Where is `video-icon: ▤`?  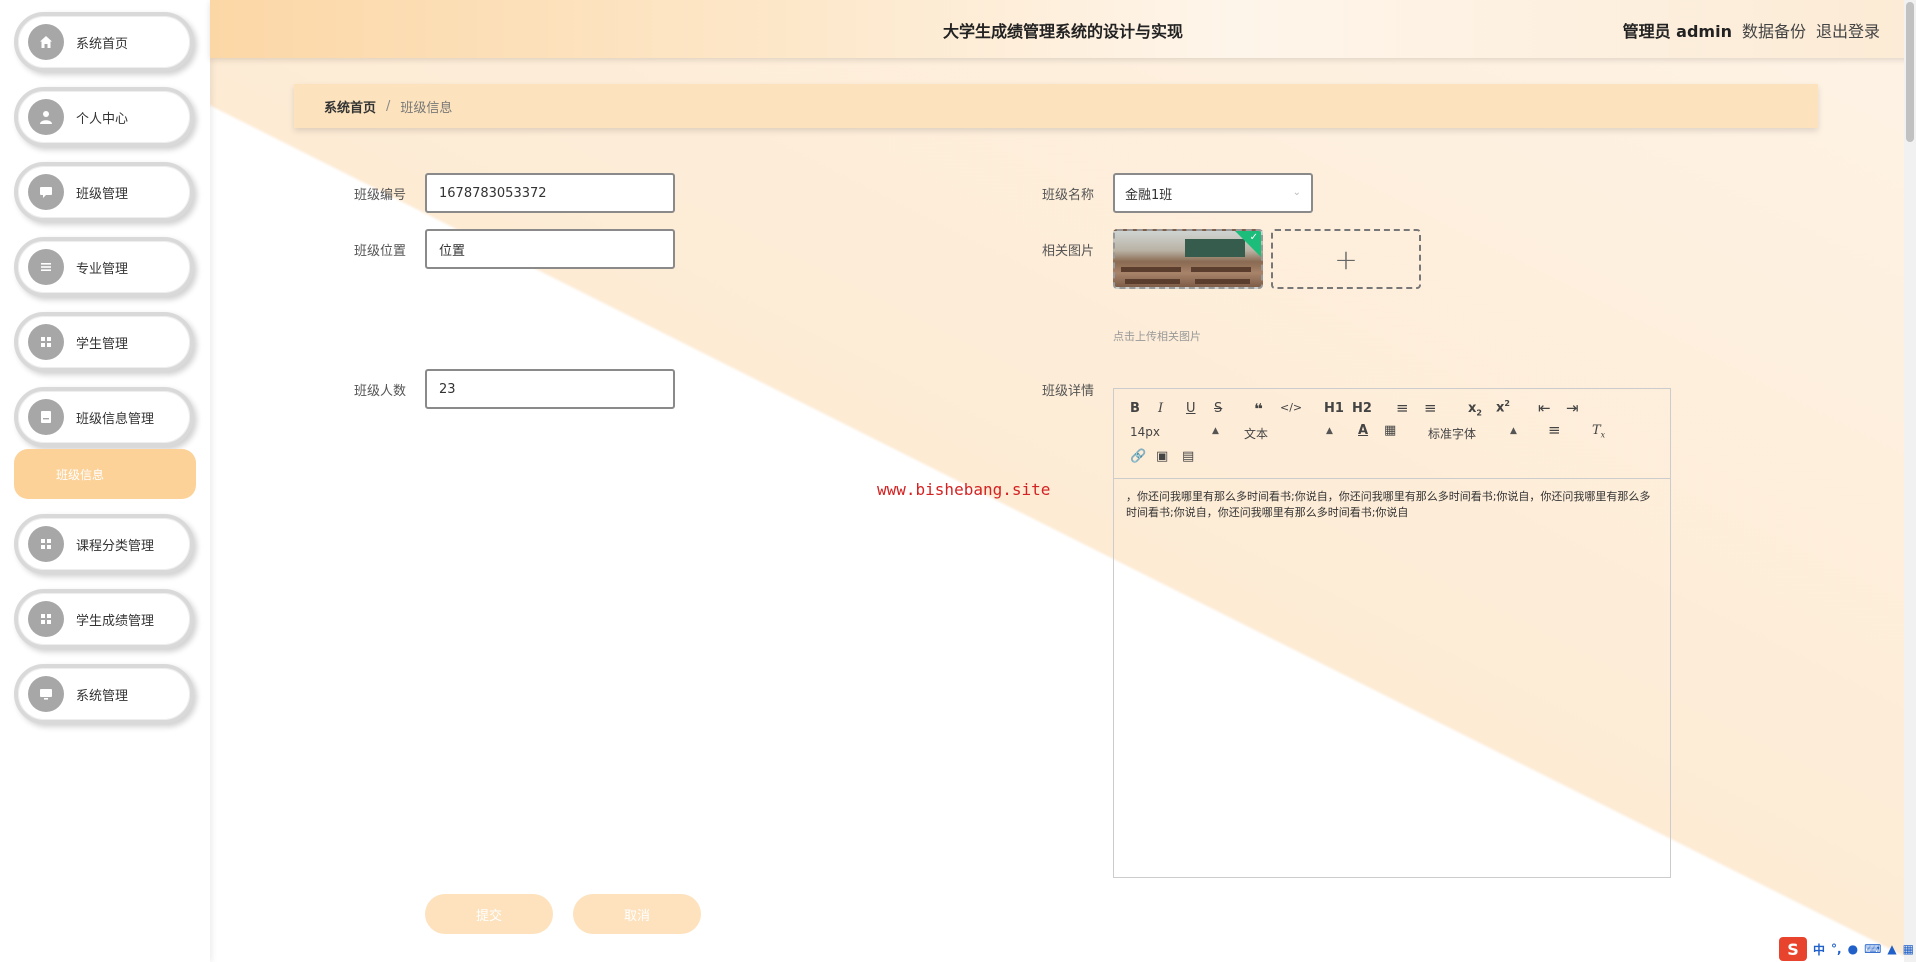
video-icon: ▤ is located at coordinates (1188, 456).